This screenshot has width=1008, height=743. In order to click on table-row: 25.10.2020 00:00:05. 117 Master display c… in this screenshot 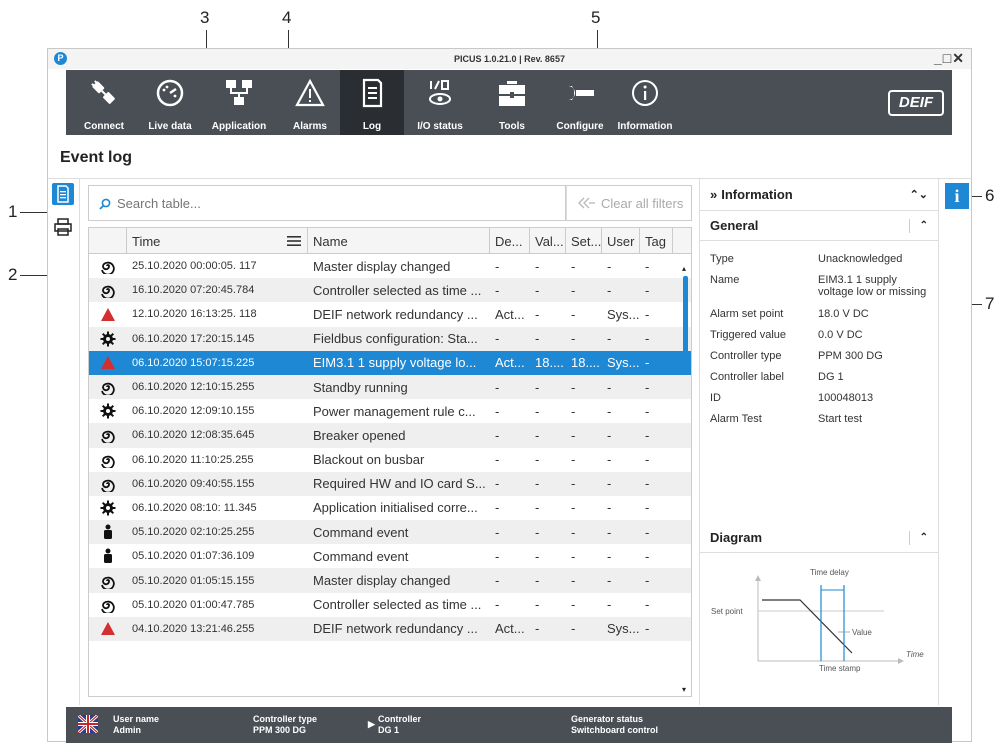, I will do `click(390, 266)`.